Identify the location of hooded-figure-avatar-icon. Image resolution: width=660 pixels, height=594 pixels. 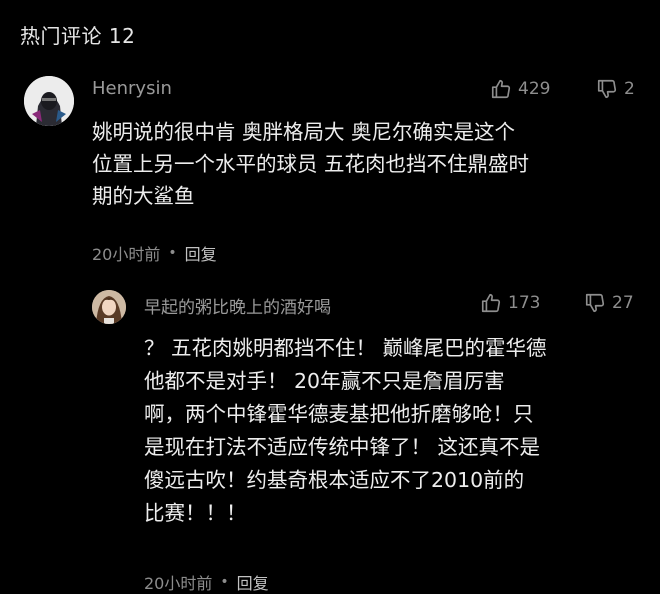
(49, 101).